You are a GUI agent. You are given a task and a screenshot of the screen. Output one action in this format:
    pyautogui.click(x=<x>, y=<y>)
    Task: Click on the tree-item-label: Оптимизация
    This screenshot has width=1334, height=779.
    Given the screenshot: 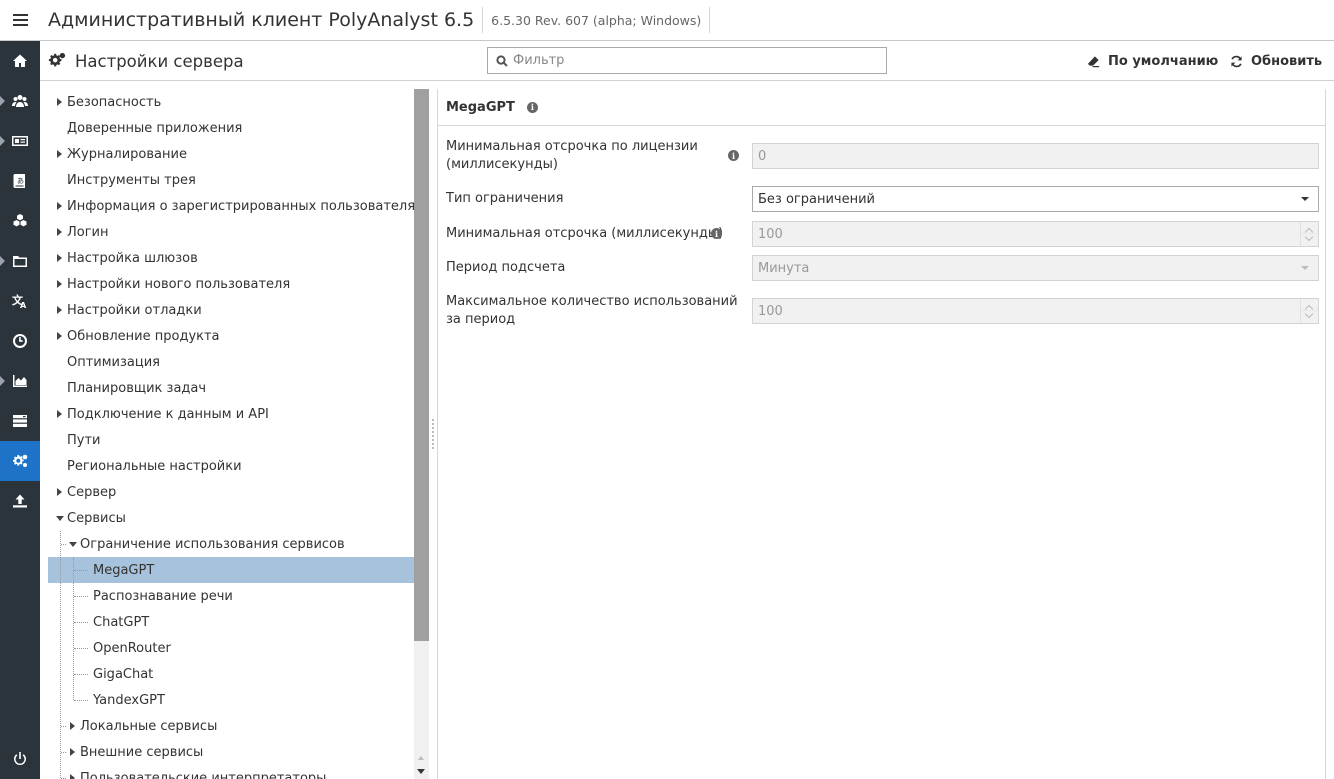 What is the action you would take?
    pyautogui.click(x=114, y=362)
    